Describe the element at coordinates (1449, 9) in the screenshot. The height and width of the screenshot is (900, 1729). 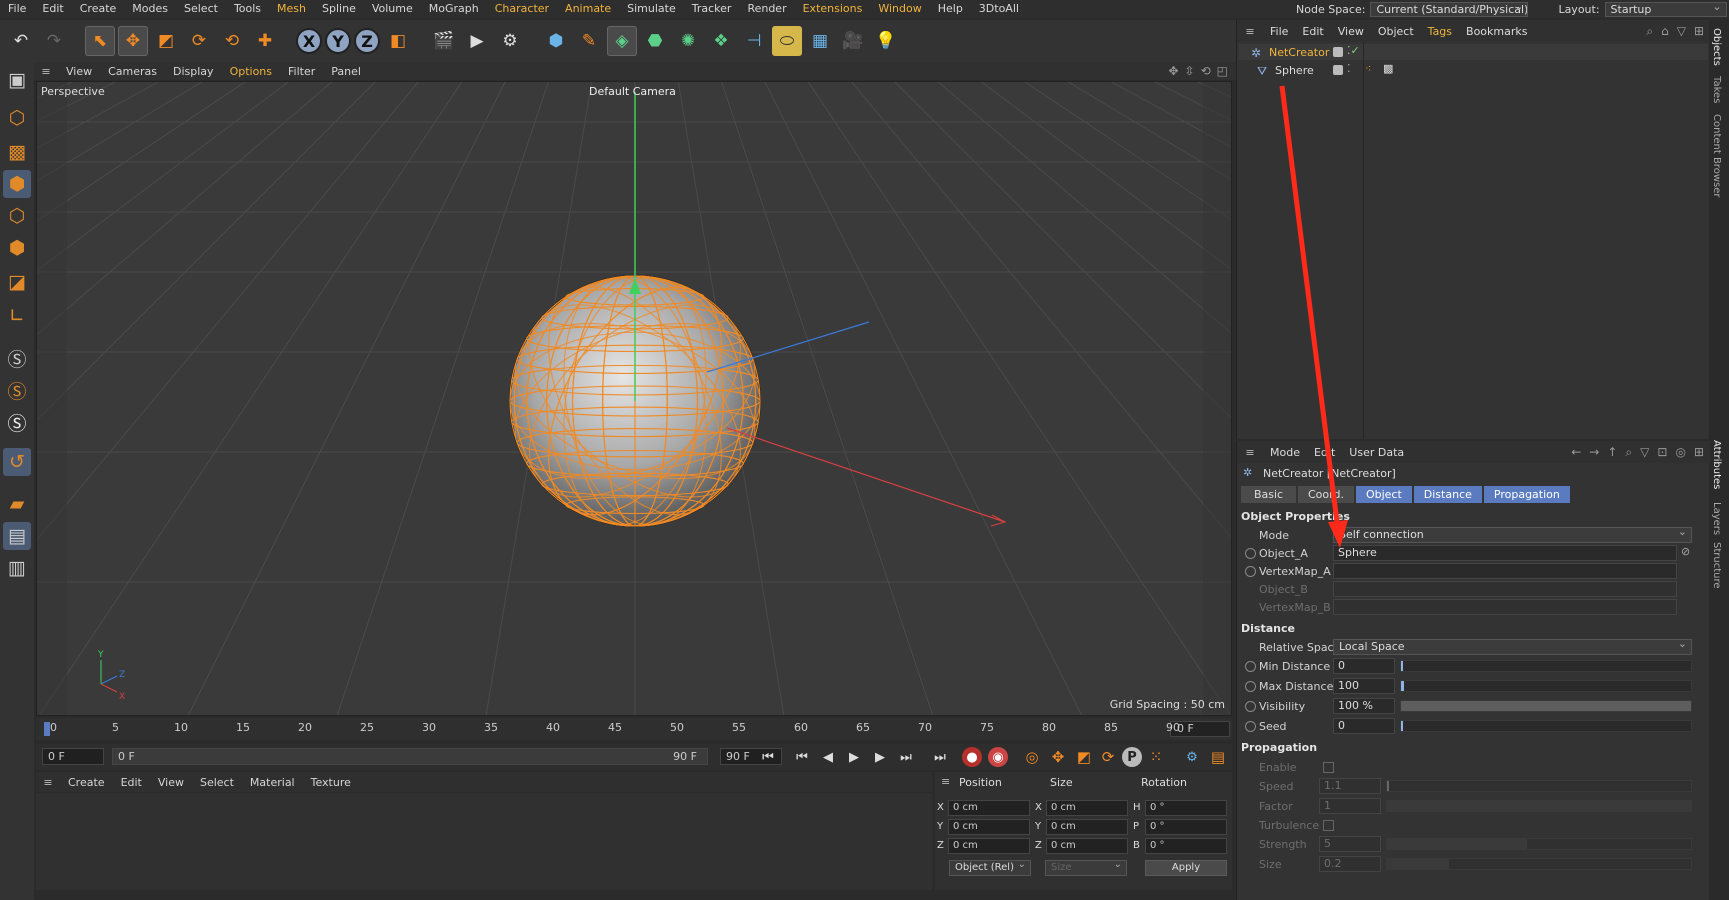
I see `node-space-dropdown: Current (Standard/Physical)` at that location.